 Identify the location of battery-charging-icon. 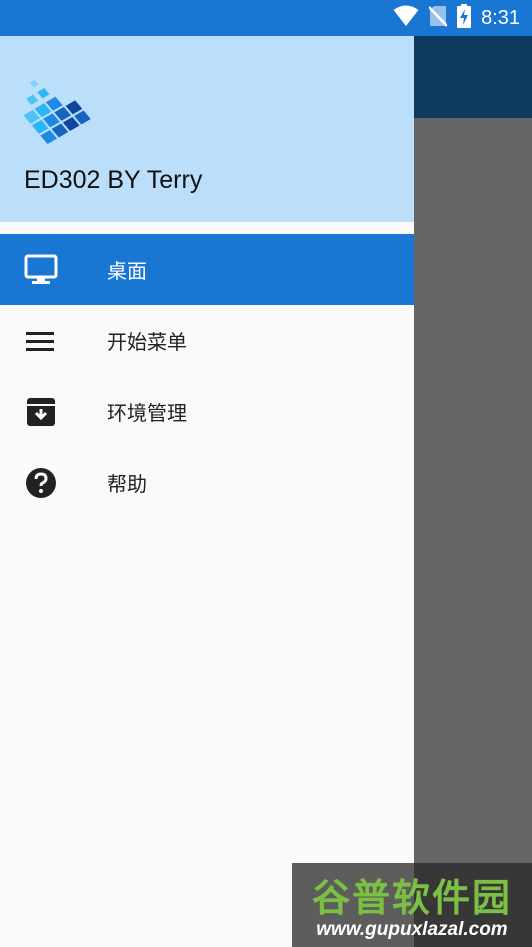
(464, 18).